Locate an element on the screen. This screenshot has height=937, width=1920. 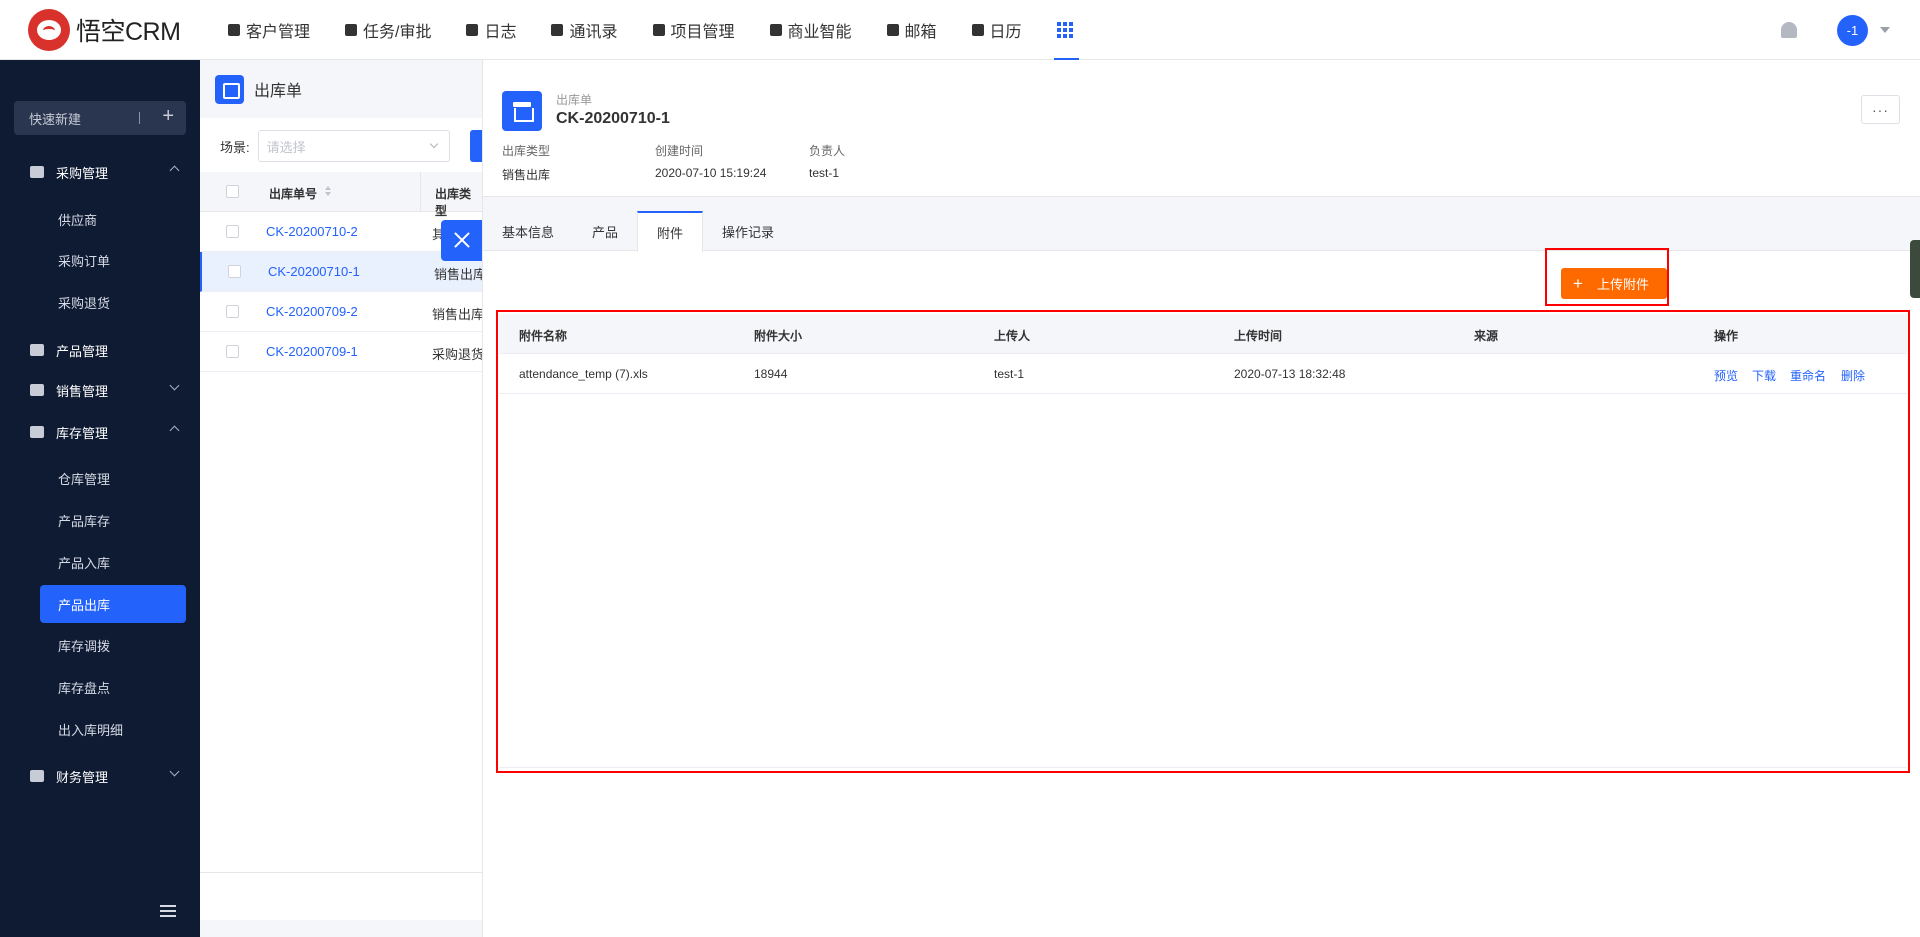
side-panel-handle is located at coordinates (1915, 269).